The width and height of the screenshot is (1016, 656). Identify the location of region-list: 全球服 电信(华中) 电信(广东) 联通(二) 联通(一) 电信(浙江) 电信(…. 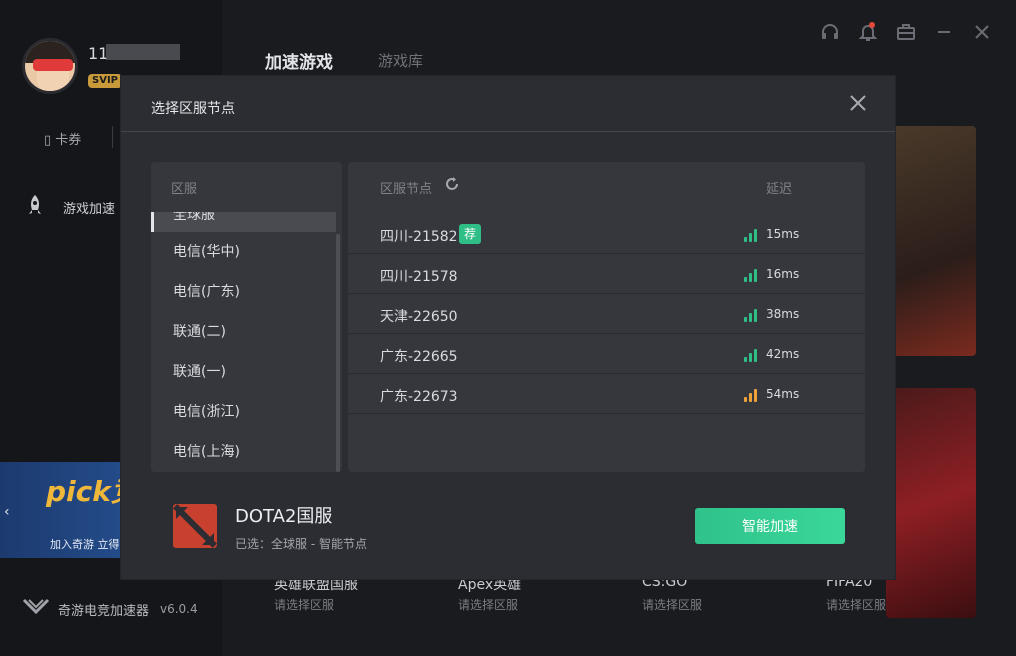
(243, 342).